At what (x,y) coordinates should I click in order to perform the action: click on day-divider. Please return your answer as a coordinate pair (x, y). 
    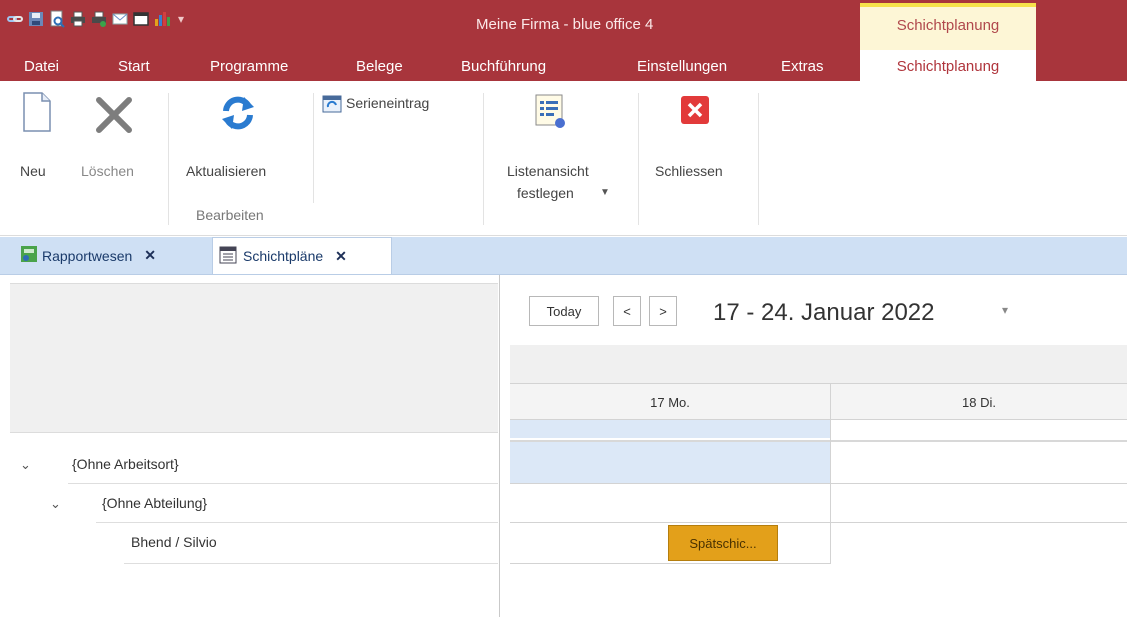
    Looking at the image, I should click on (830, 474).